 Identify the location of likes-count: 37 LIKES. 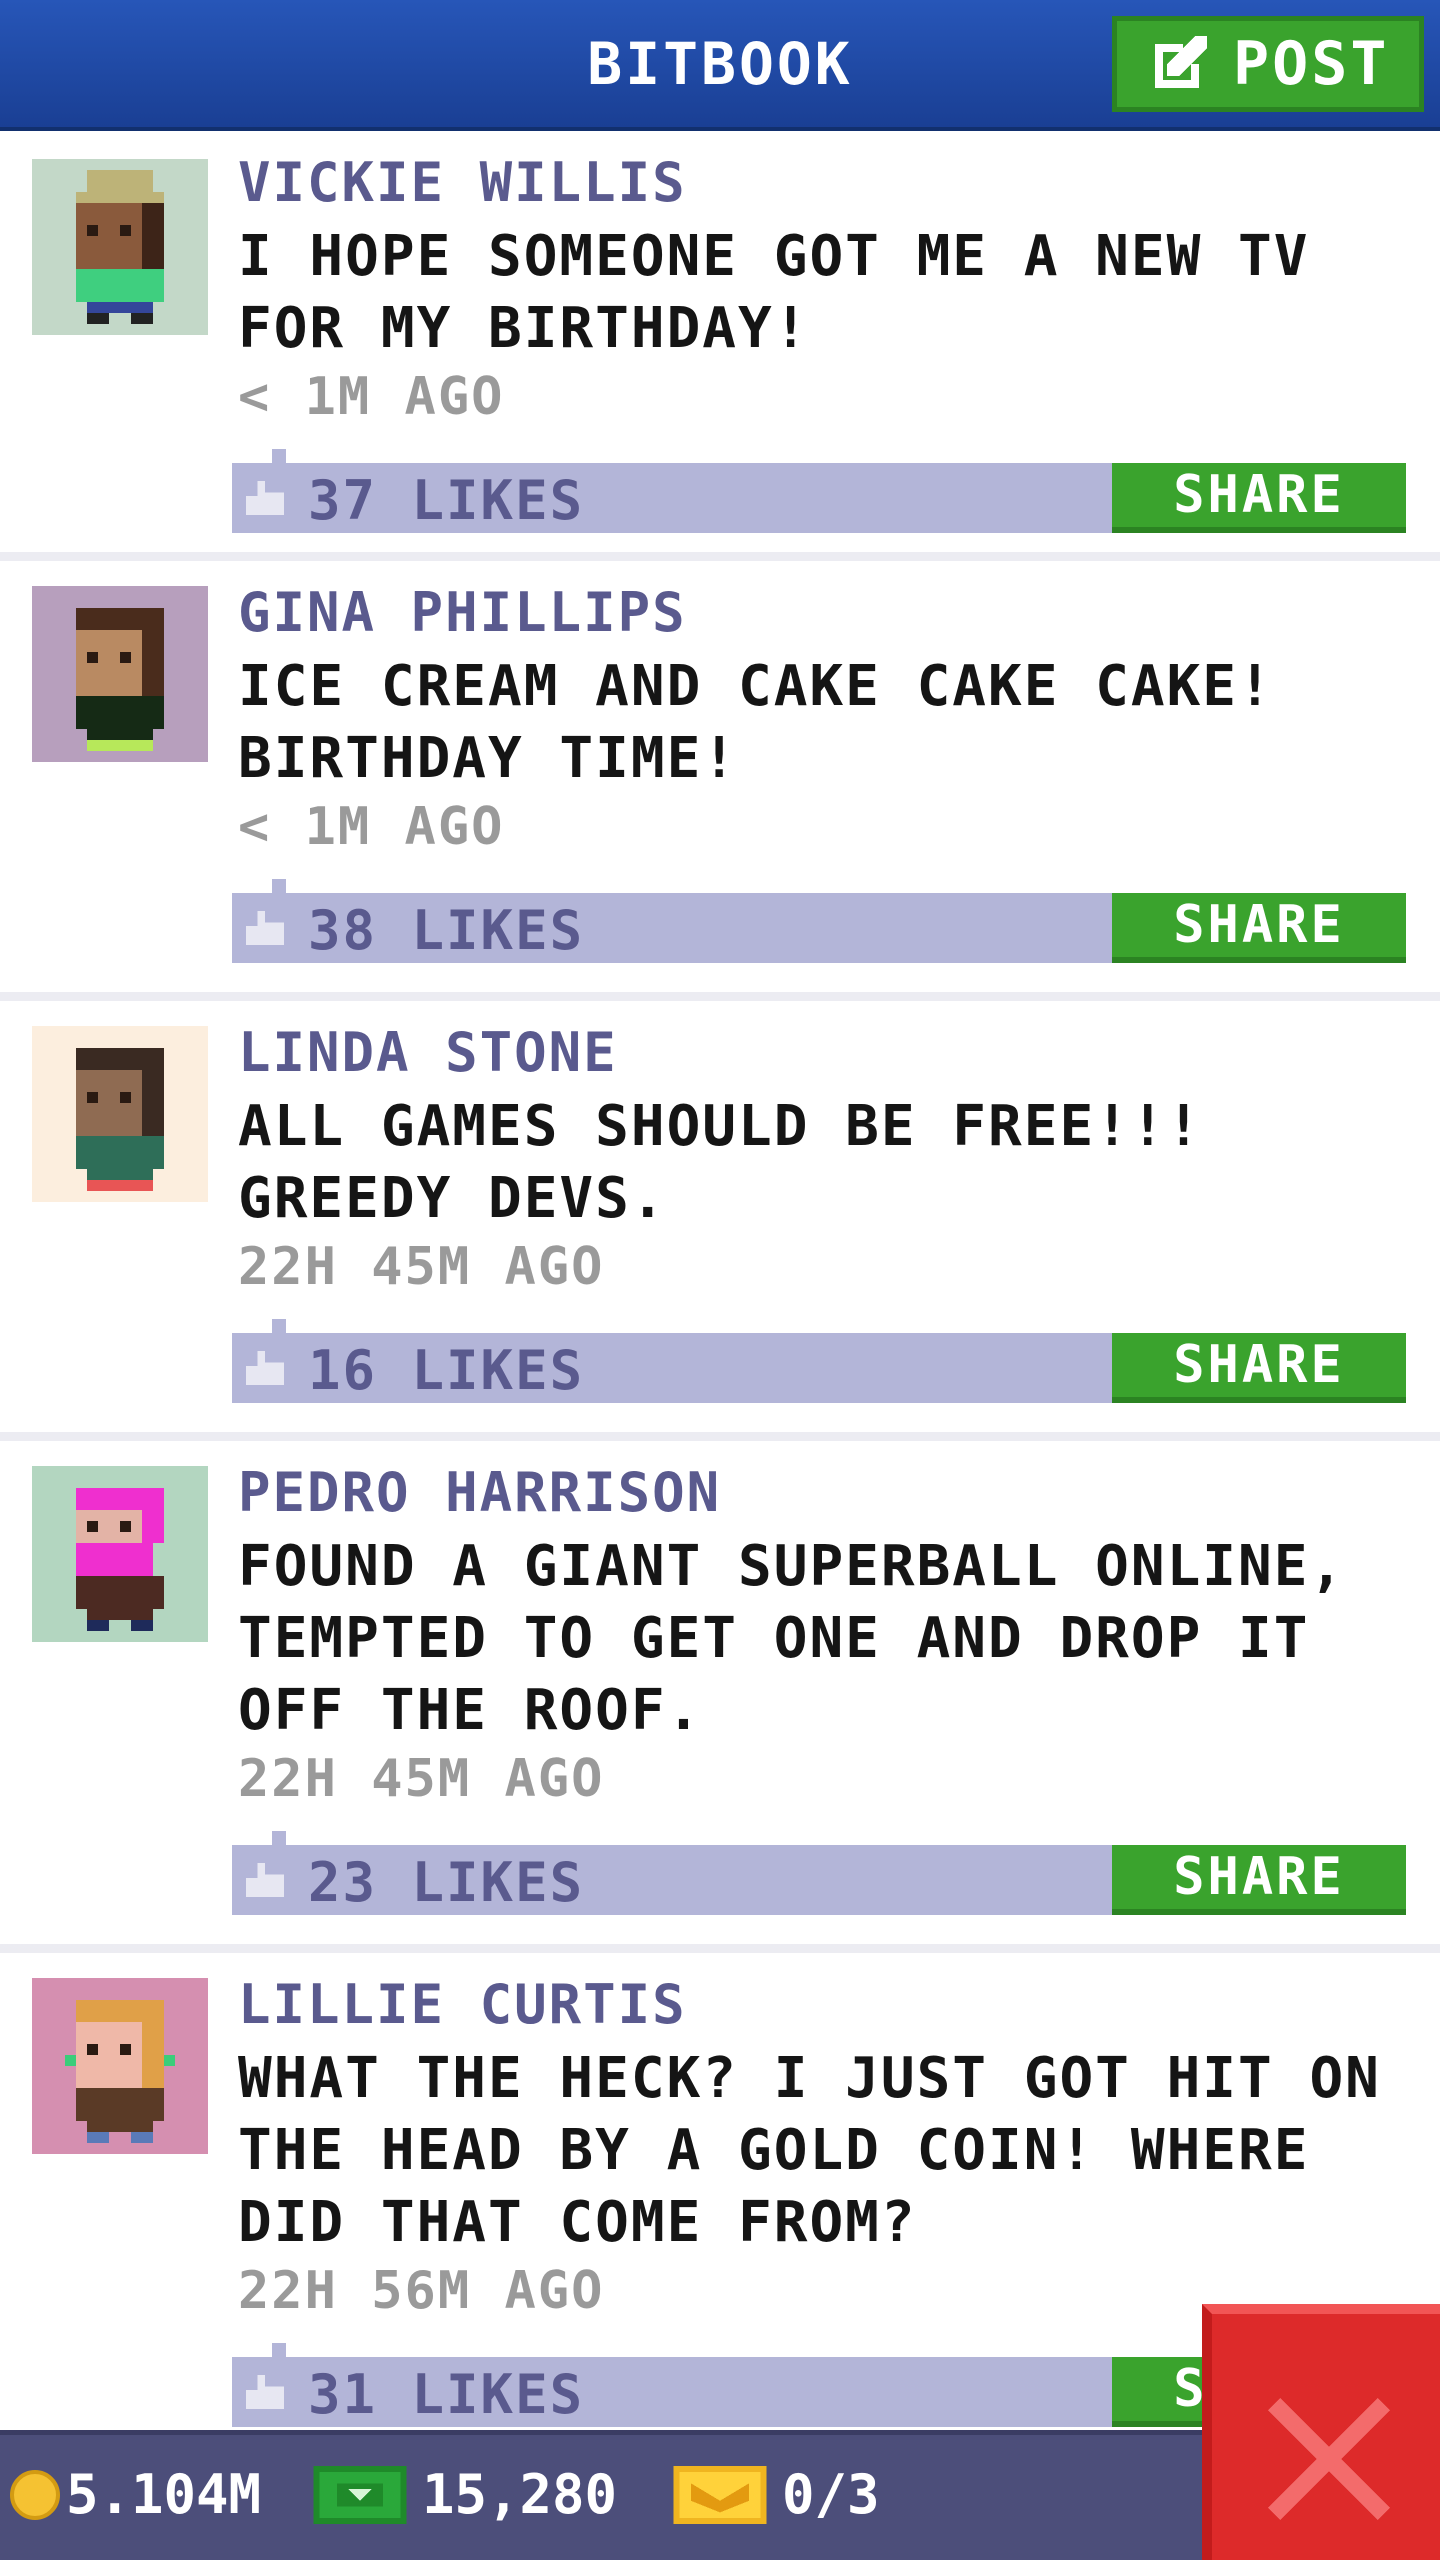
(446, 500).